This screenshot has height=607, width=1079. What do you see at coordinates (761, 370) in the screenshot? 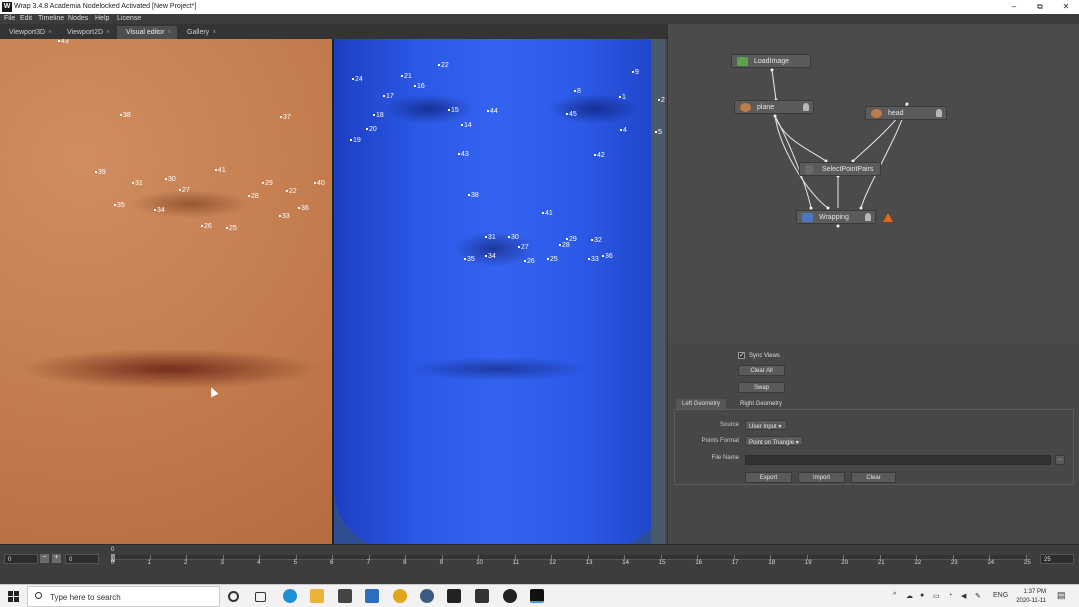
I see `clear-all-button: Clear All` at bounding box center [761, 370].